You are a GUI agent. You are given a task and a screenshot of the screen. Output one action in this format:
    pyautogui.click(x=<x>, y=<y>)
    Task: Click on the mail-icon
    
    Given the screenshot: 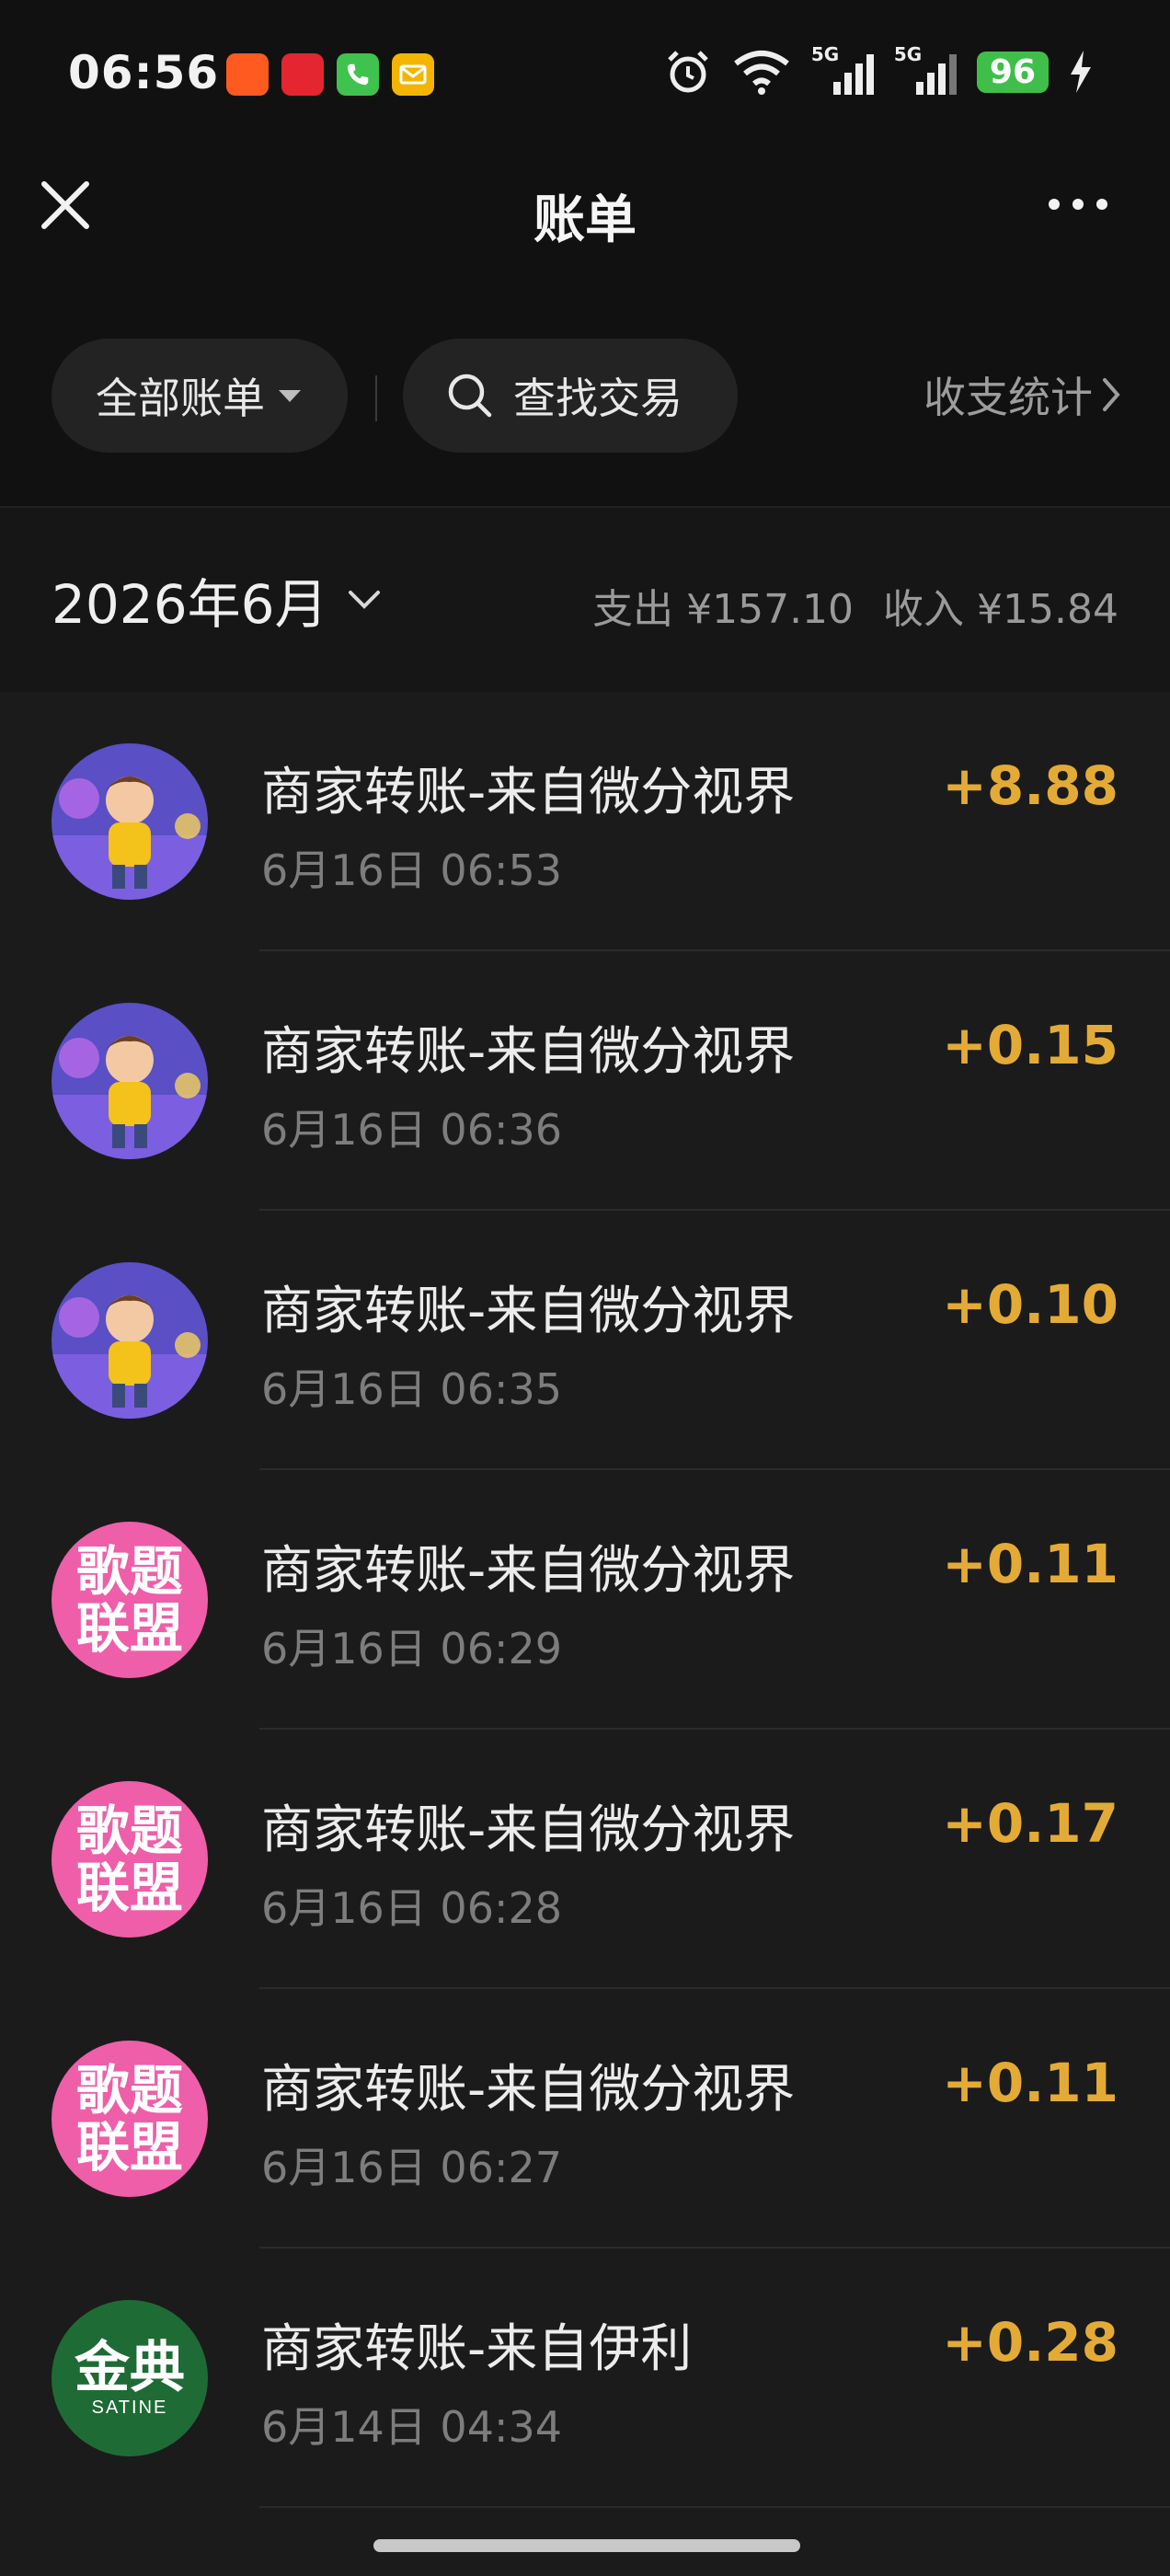 What is the action you would take?
    pyautogui.click(x=413, y=74)
    